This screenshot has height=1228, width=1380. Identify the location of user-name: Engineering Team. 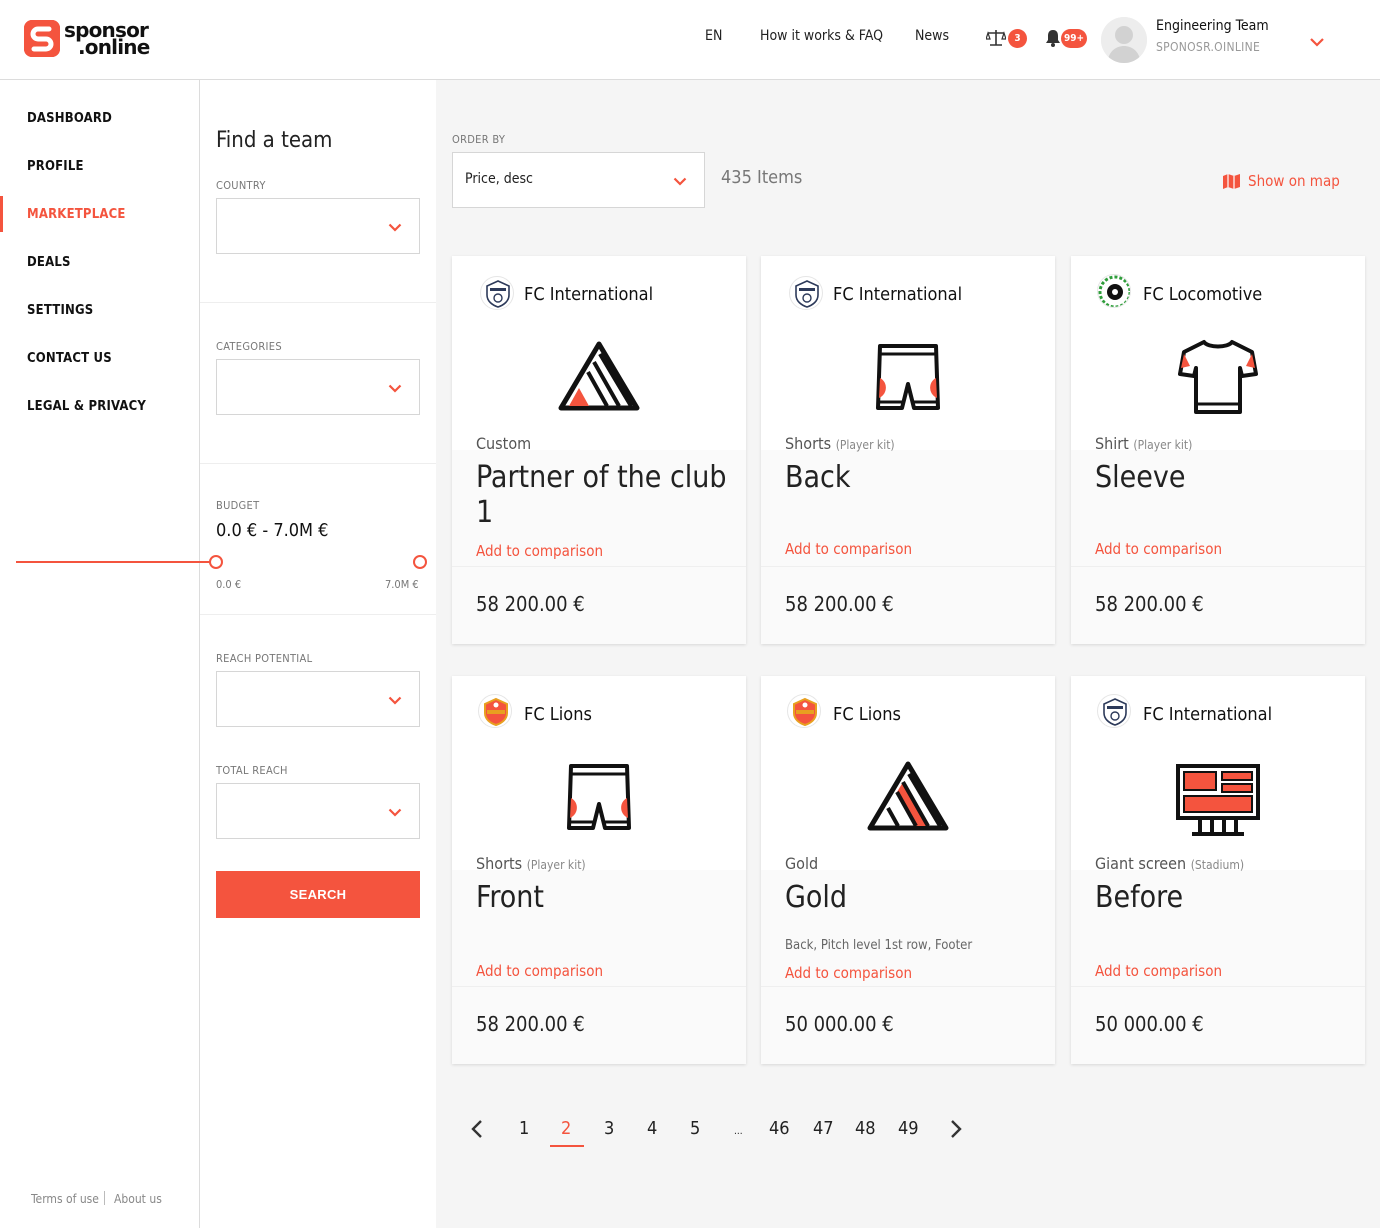
(1212, 26).